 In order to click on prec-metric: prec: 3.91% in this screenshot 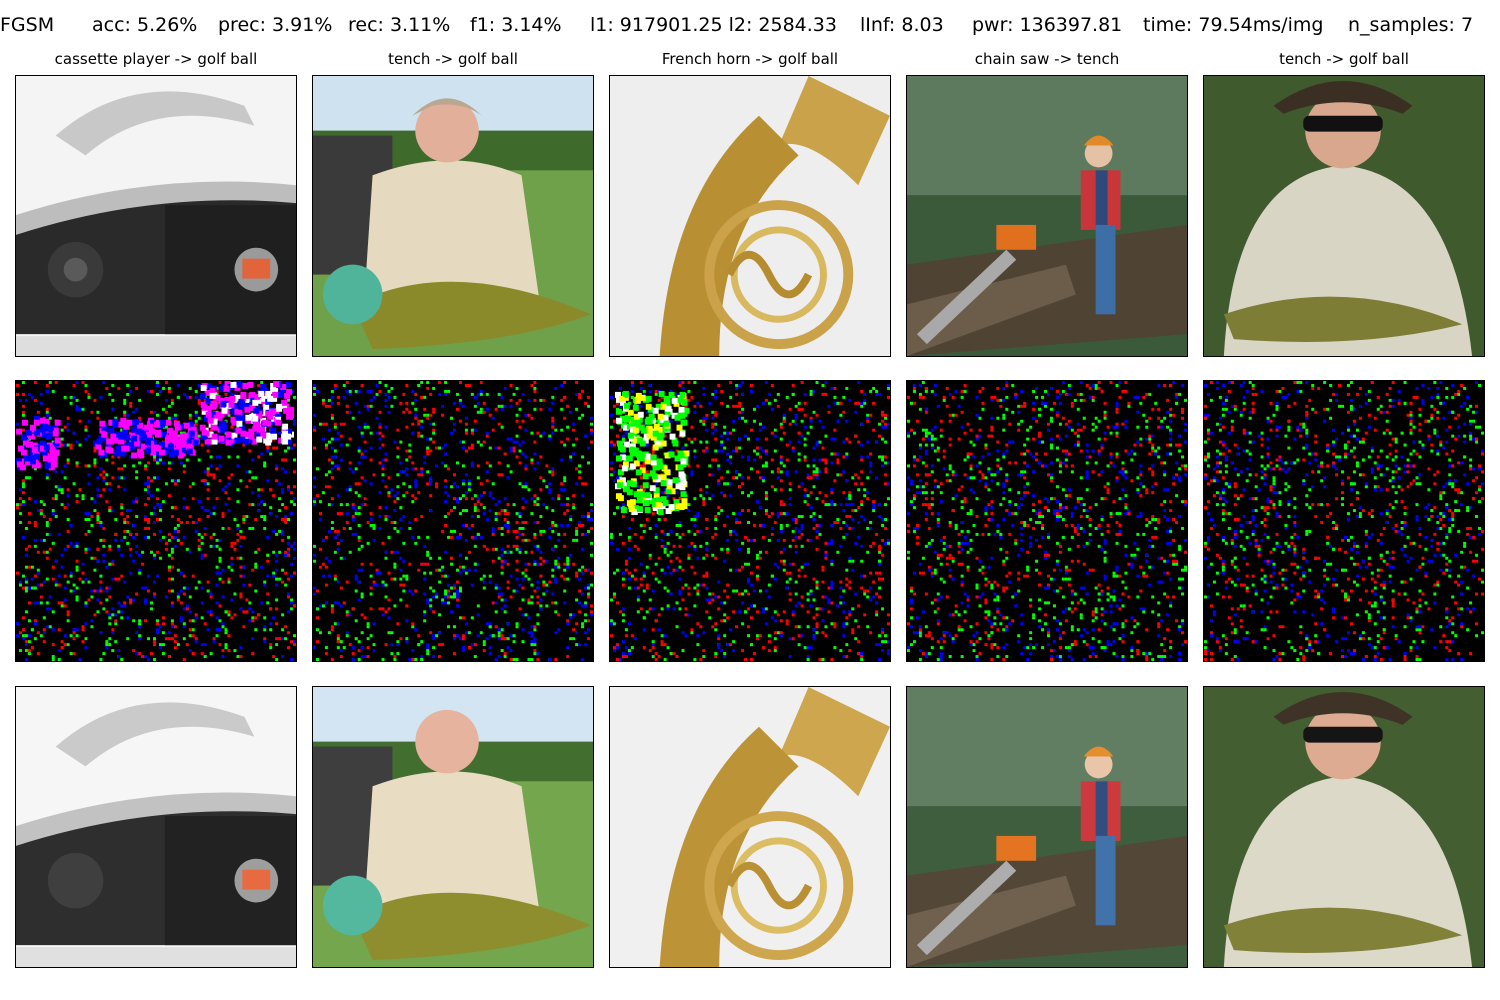, I will do `click(275, 25)`.